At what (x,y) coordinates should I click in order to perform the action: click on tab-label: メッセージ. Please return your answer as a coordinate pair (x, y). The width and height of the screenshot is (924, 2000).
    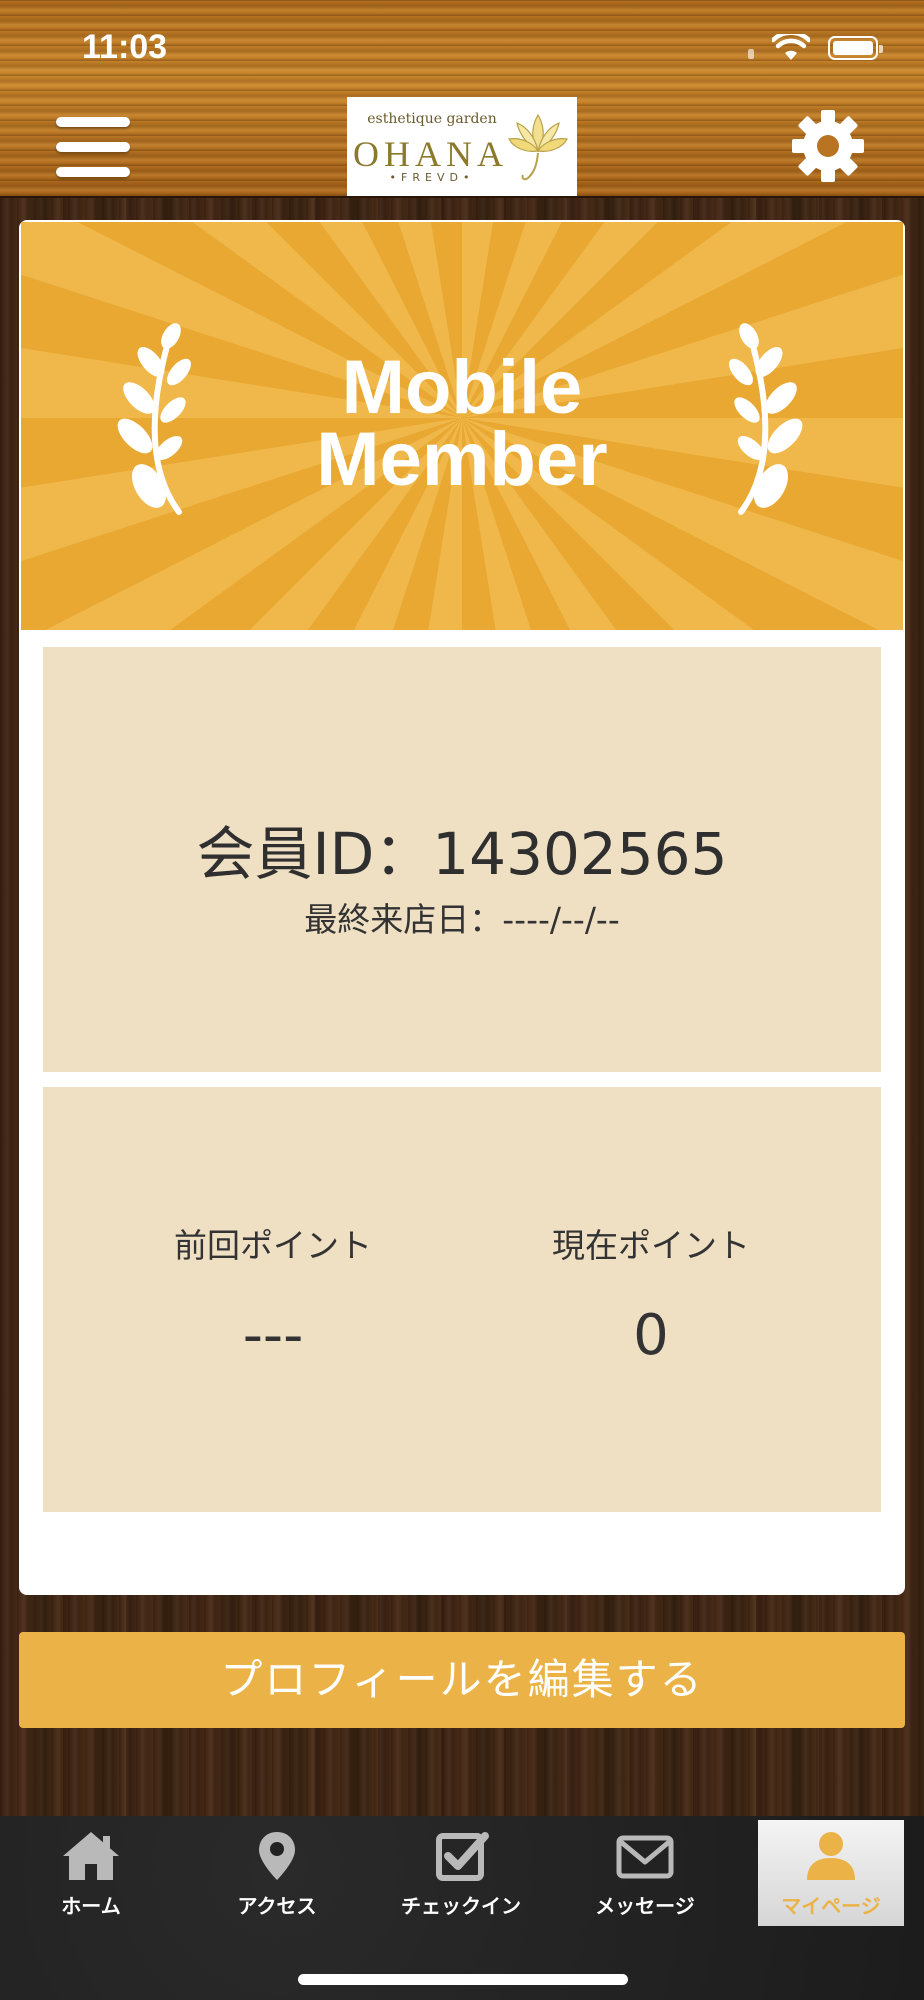
    Looking at the image, I should click on (645, 1906).